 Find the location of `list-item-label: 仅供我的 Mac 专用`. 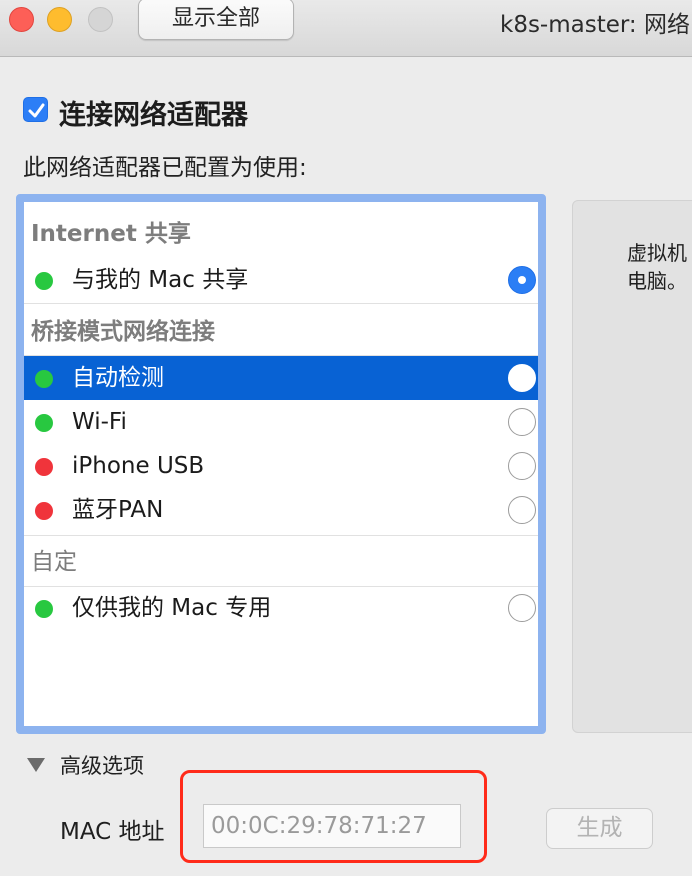

list-item-label: 仅供我的 Mac 专用 is located at coordinates (172, 608).